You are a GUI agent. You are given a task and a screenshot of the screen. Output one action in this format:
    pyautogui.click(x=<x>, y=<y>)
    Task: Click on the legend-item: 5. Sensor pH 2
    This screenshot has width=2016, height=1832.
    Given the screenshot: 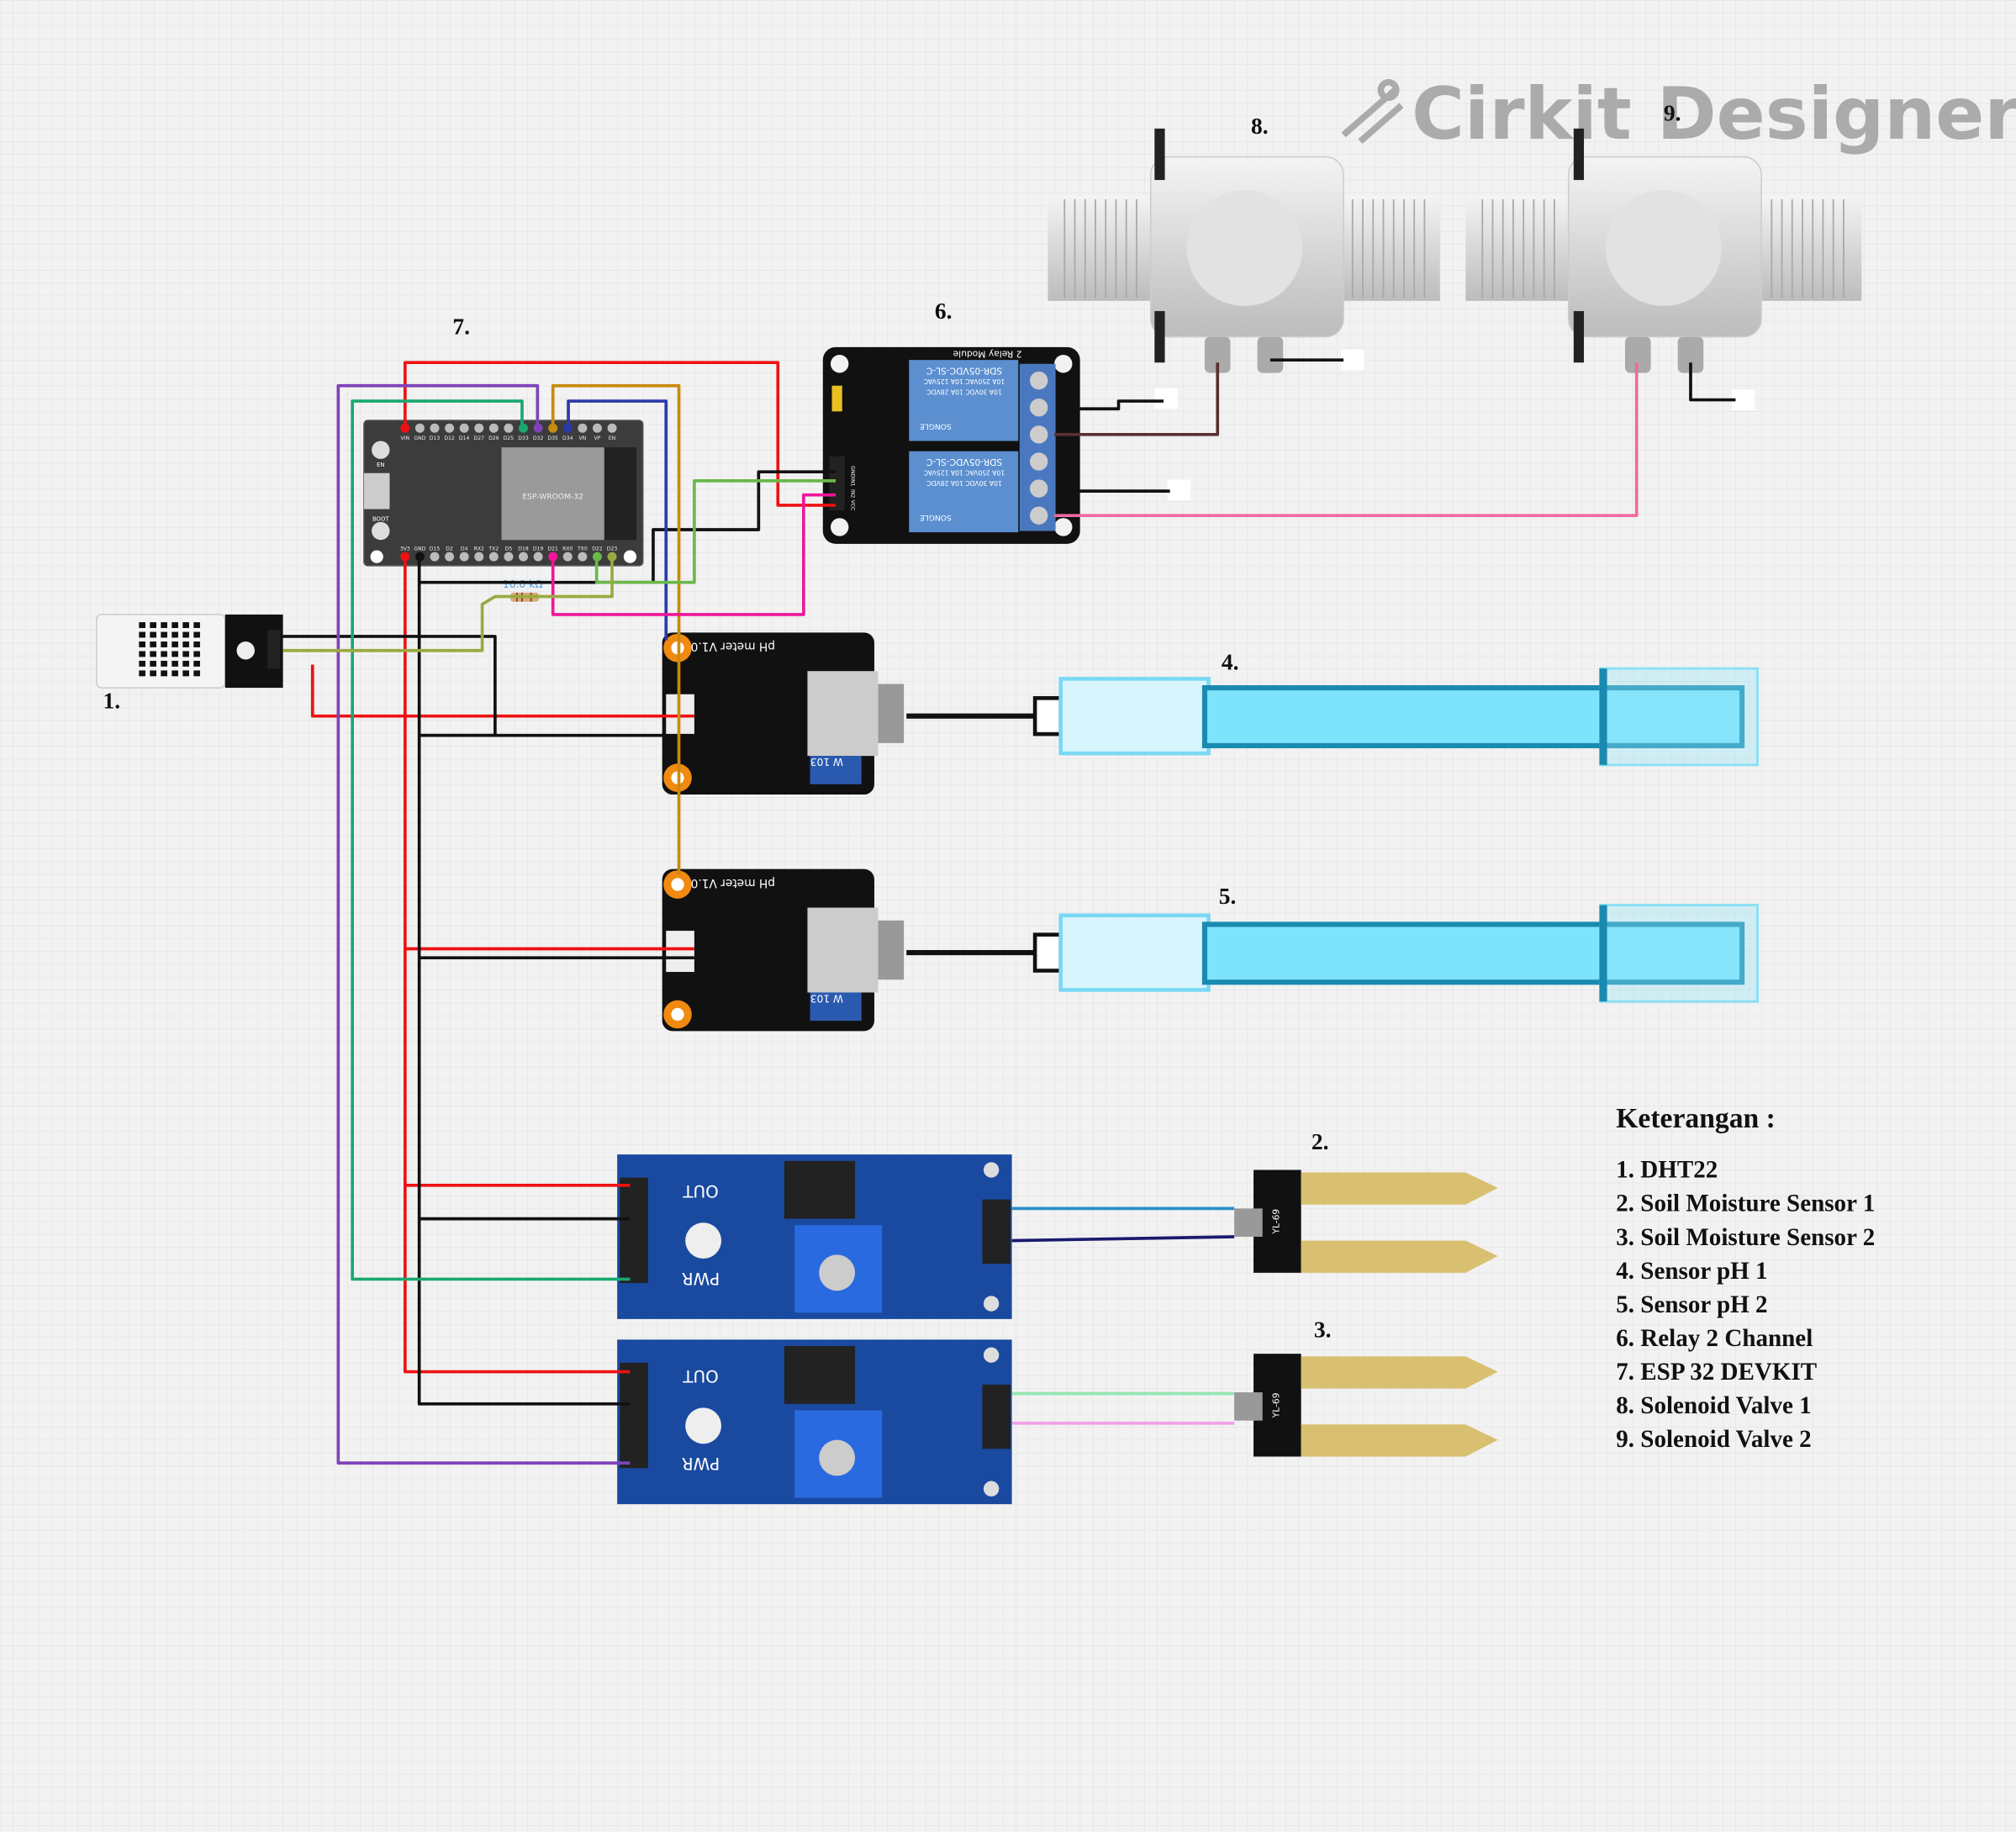 What is the action you would take?
    pyautogui.click(x=1691, y=1304)
    